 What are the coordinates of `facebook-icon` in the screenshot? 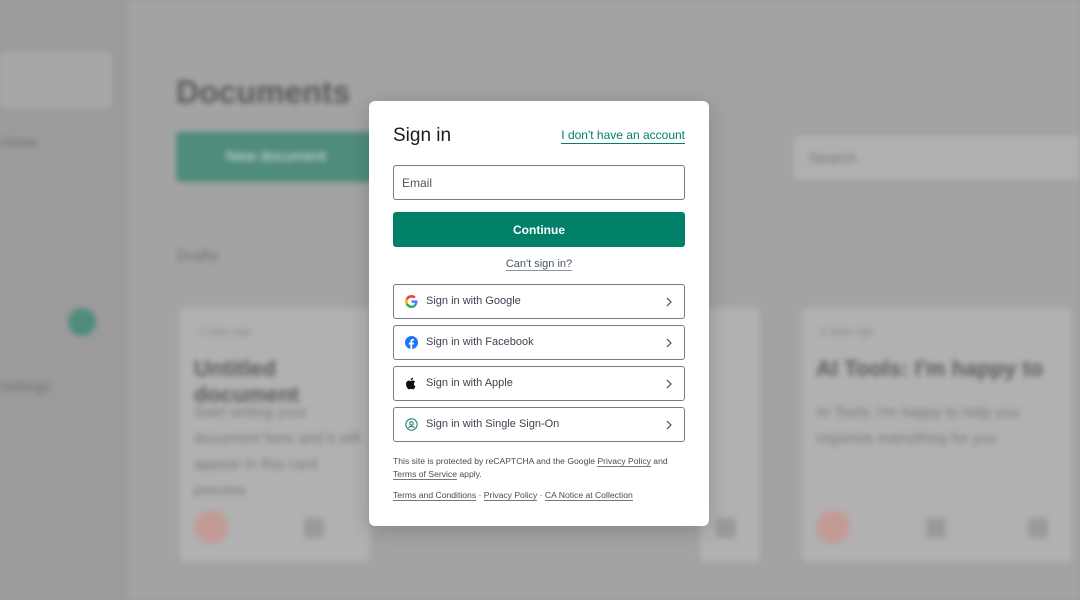 It's located at (411, 342).